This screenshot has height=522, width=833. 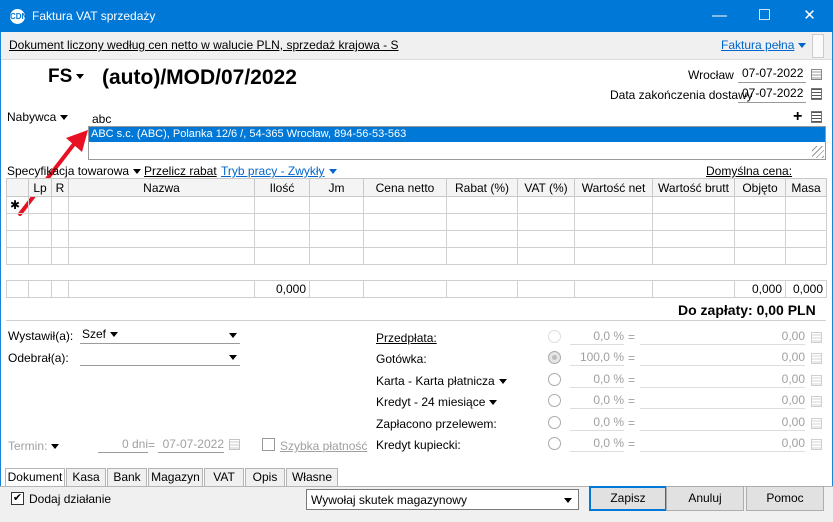 I want to click on warehouse-action-select: Wywołaj skutek magazynowy, so click(x=442, y=499).